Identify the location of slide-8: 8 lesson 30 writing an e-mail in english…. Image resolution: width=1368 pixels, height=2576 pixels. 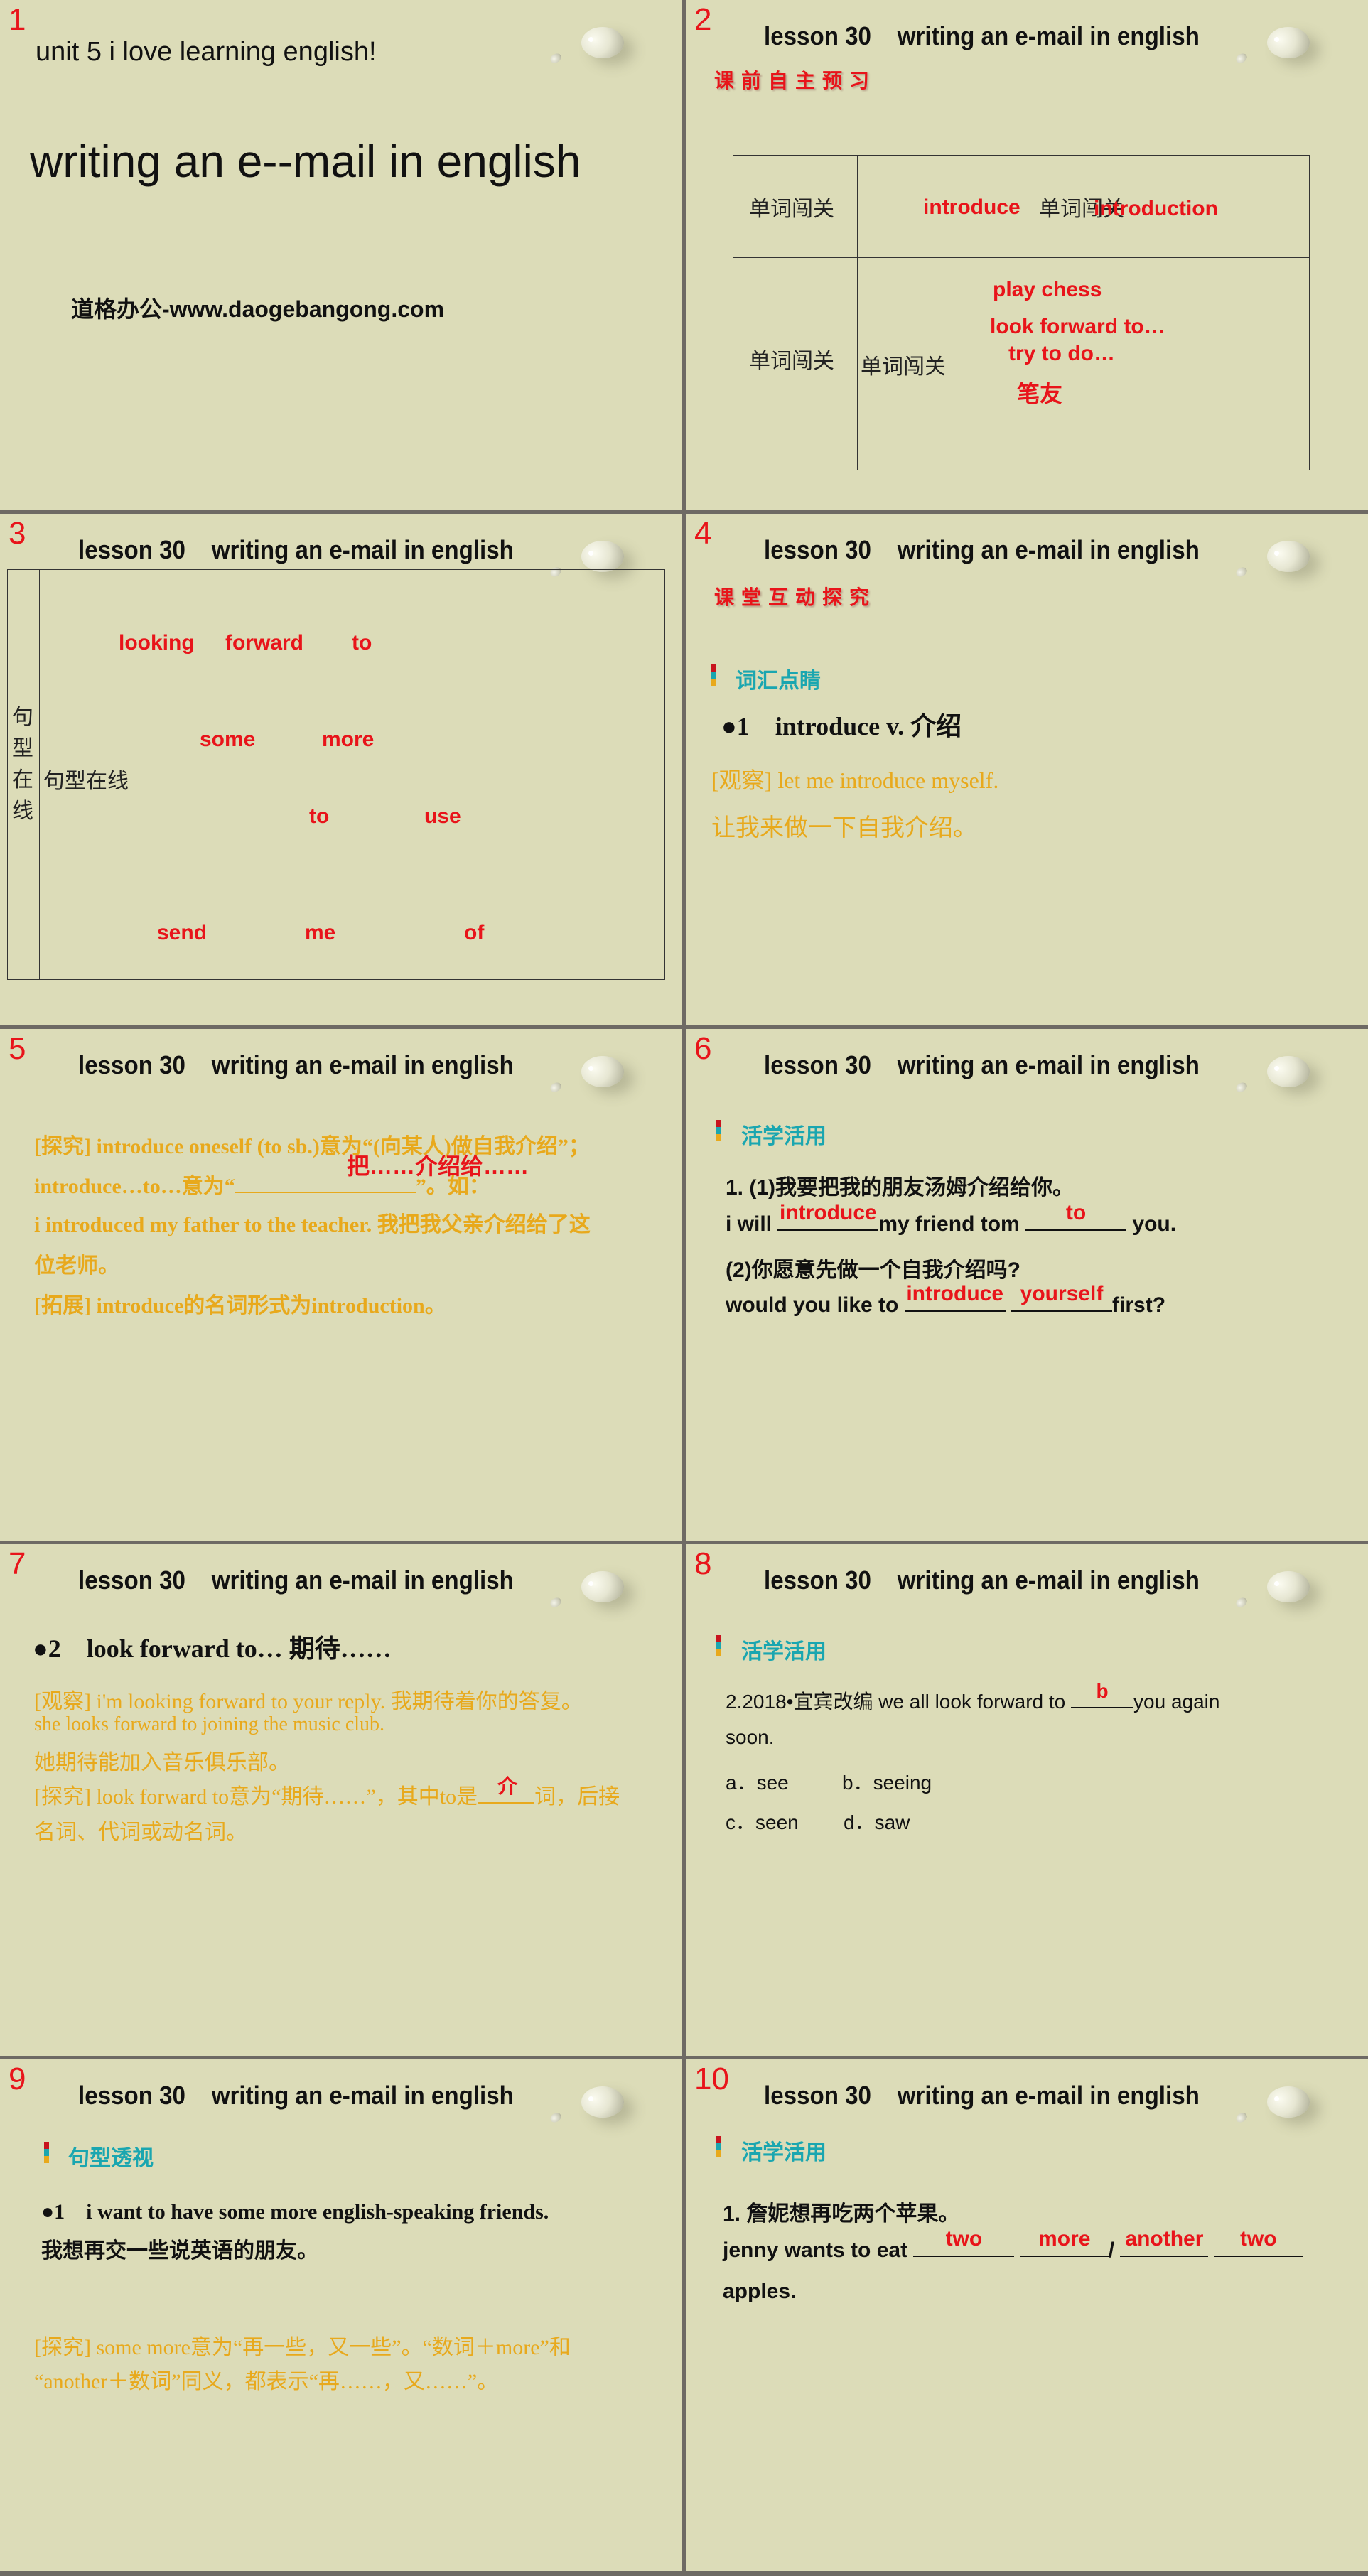
(1027, 1800).